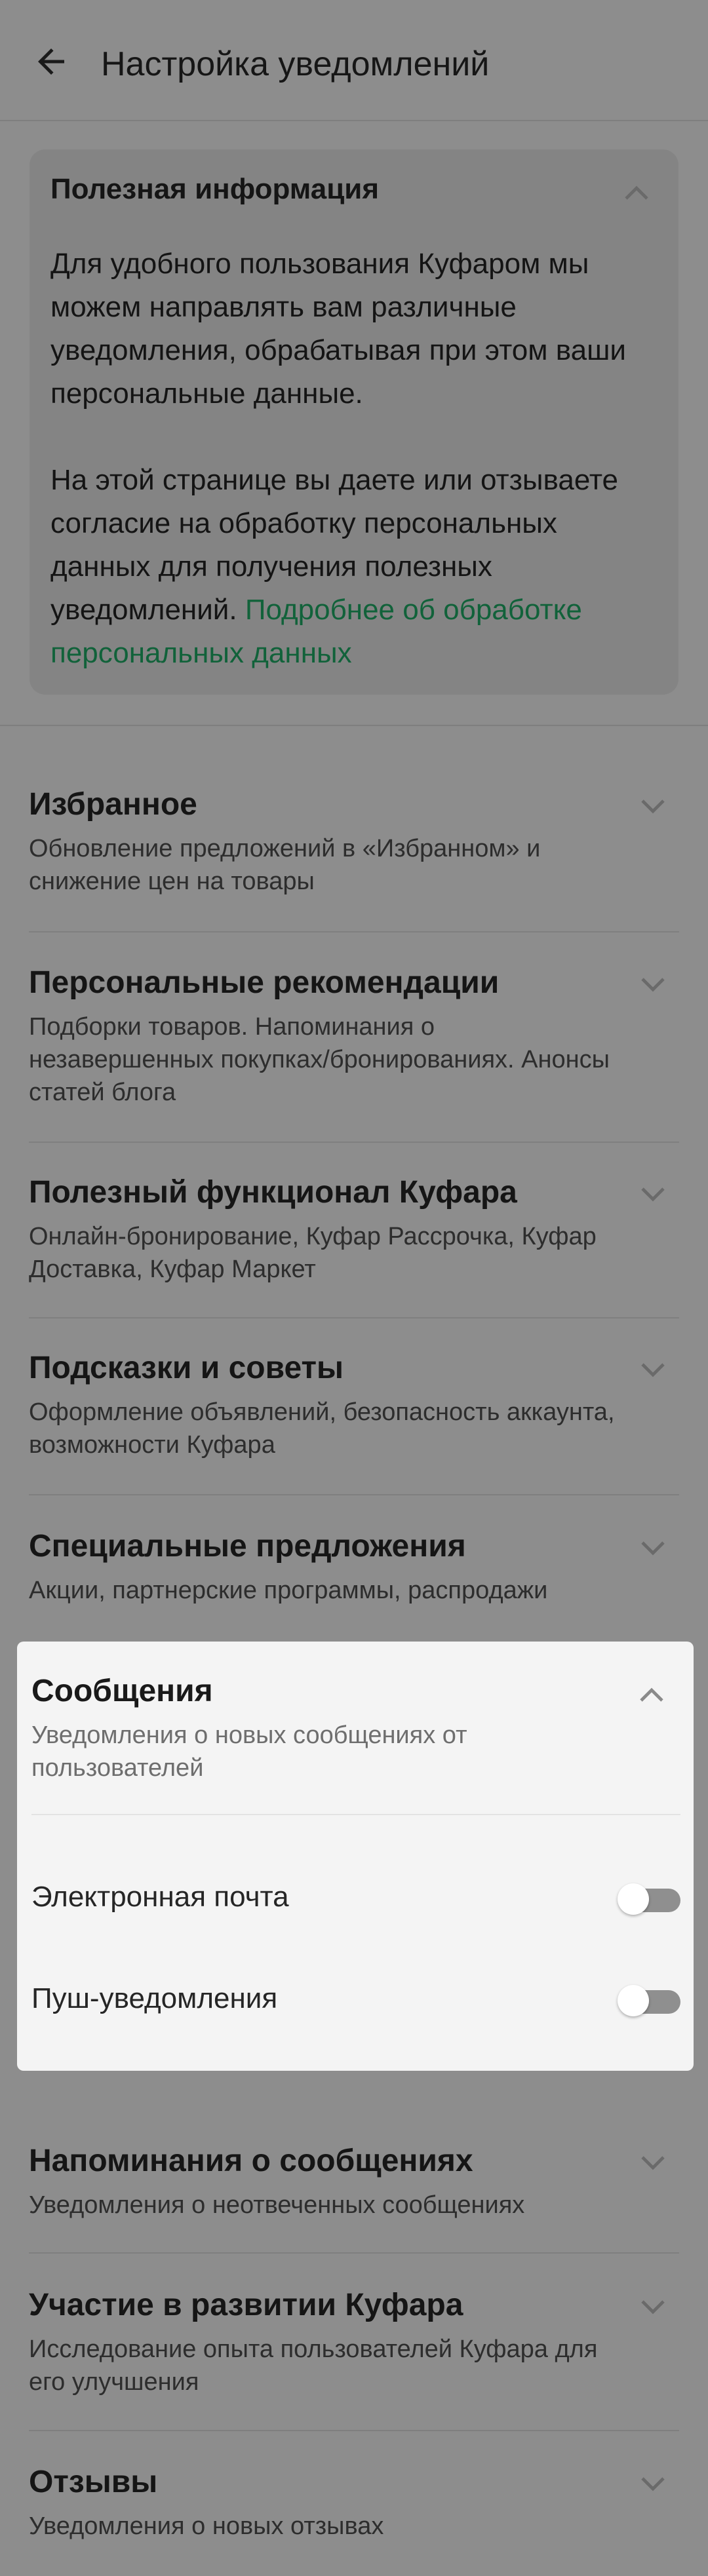  Describe the element at coordinates (355, 2000) in the screenshot. I see `option-push: Пуш-уведомления` at that location.